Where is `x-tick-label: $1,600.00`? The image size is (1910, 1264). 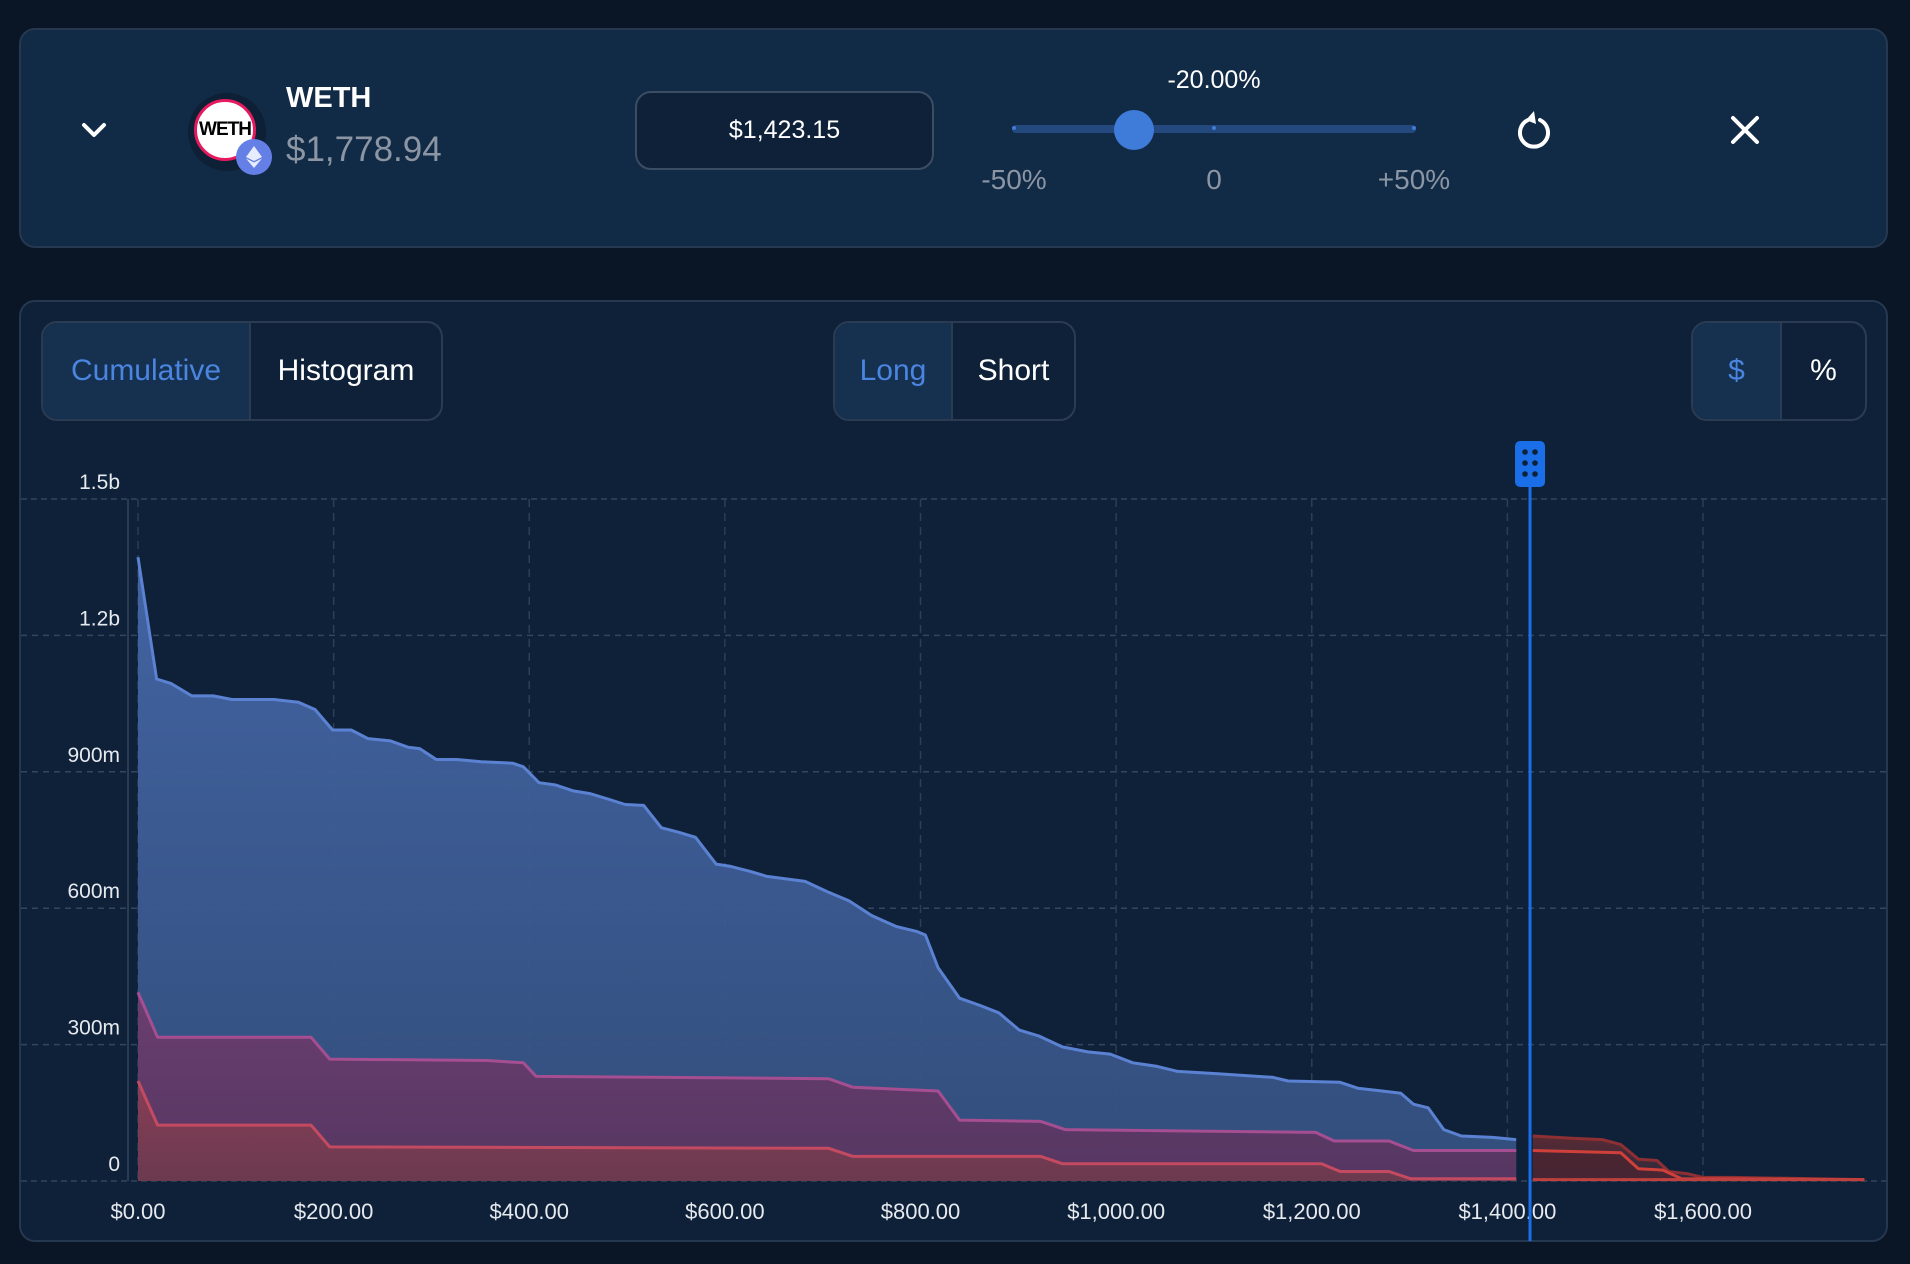
x-tick-label: $1,600.00 is located at coordinates (1703, 1211).